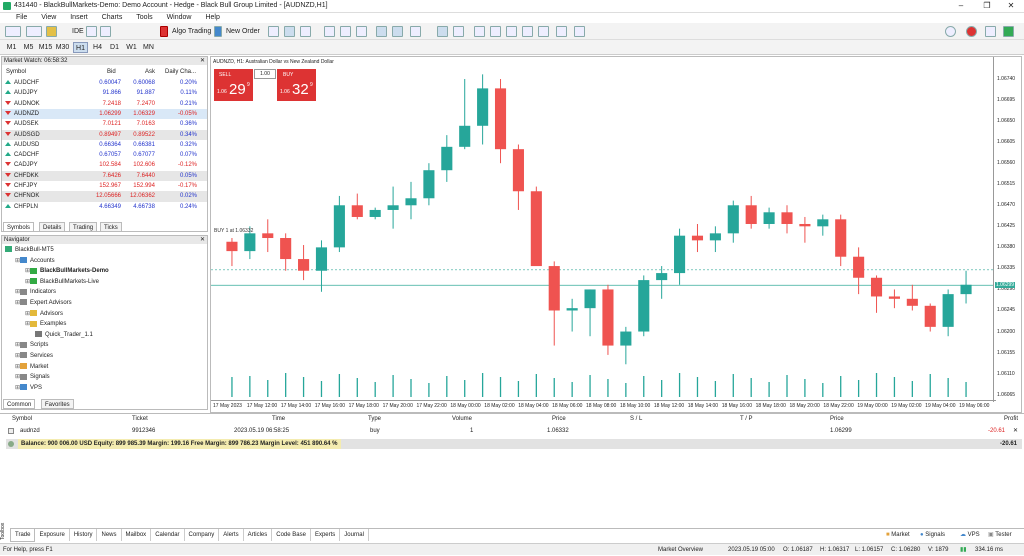  What do you see at coordinates (354, 535) in the screenshot?
I see `tab-journal: Journal` at bounding box center [354, 535].